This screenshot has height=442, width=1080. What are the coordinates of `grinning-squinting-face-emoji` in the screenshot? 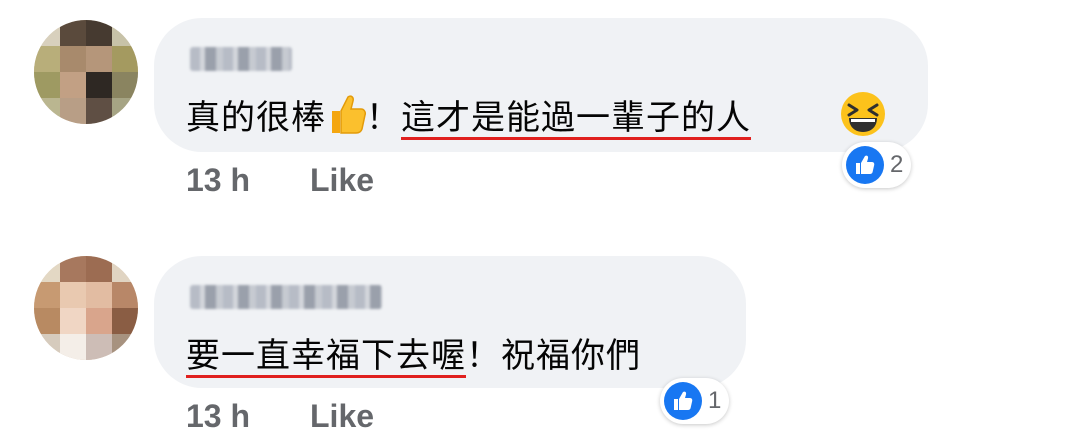 It's located at (863, 114).